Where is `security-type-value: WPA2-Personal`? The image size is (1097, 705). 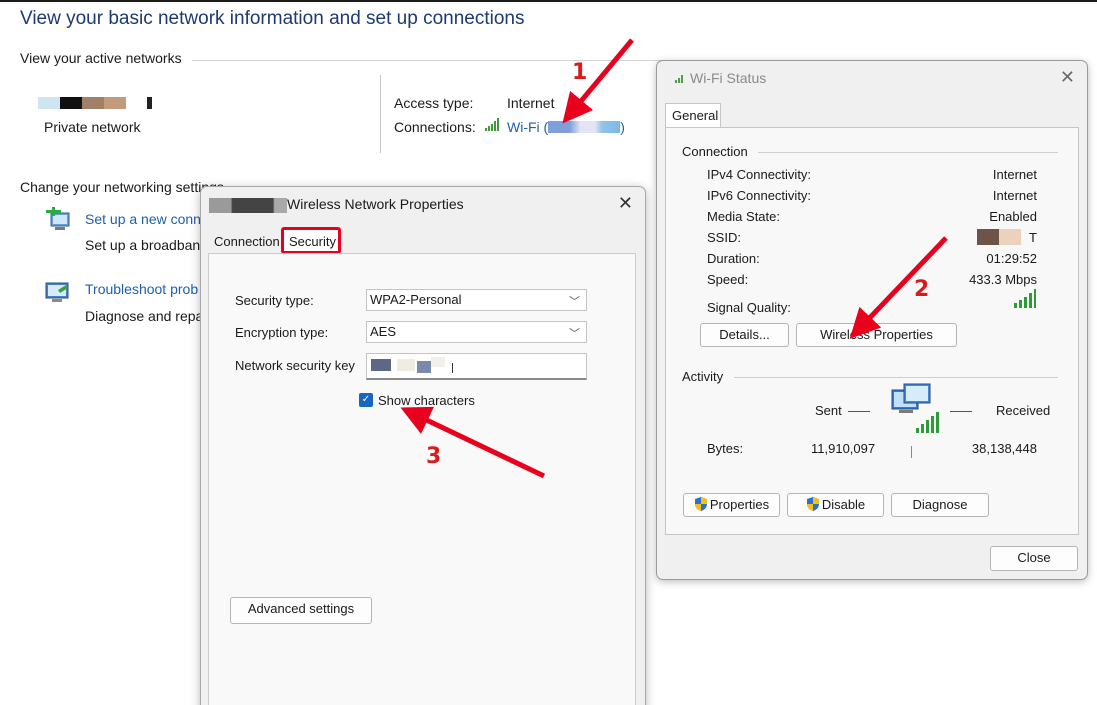 security-type-value: WPA2-Personal is located at coordinates (416, 299).